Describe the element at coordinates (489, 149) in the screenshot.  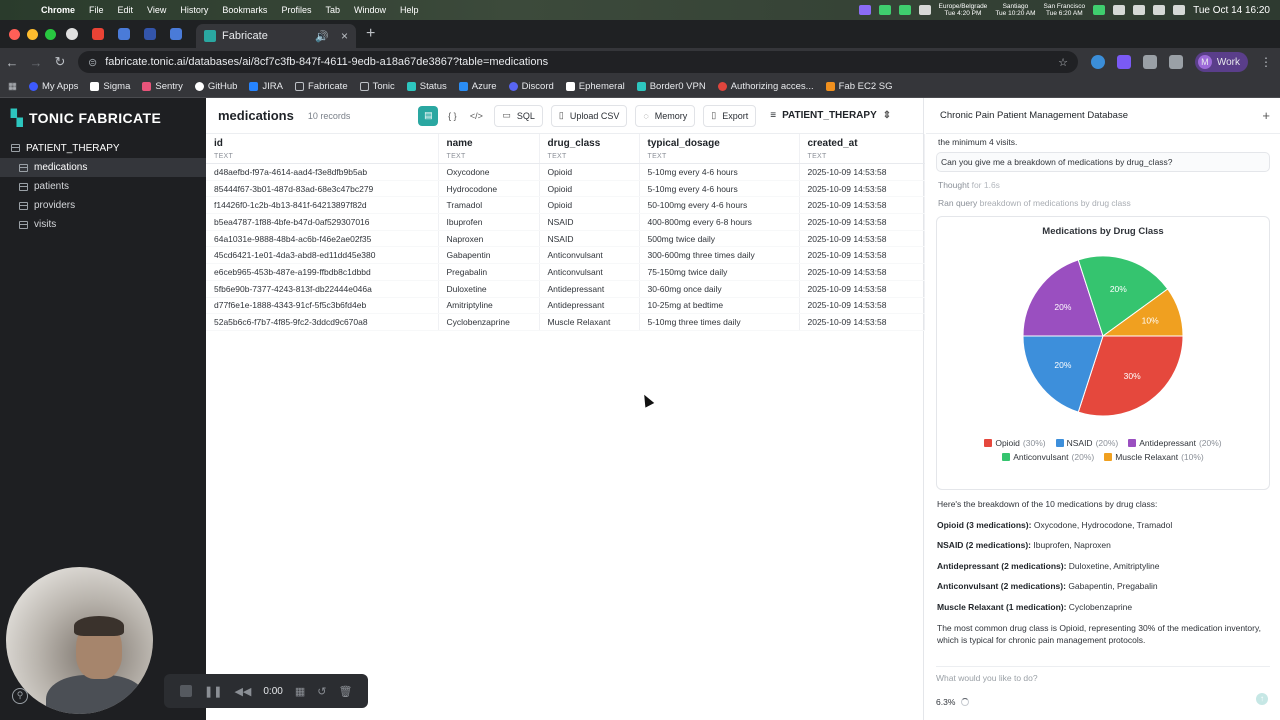
I see `column-header-name: name TEXT` at that location.